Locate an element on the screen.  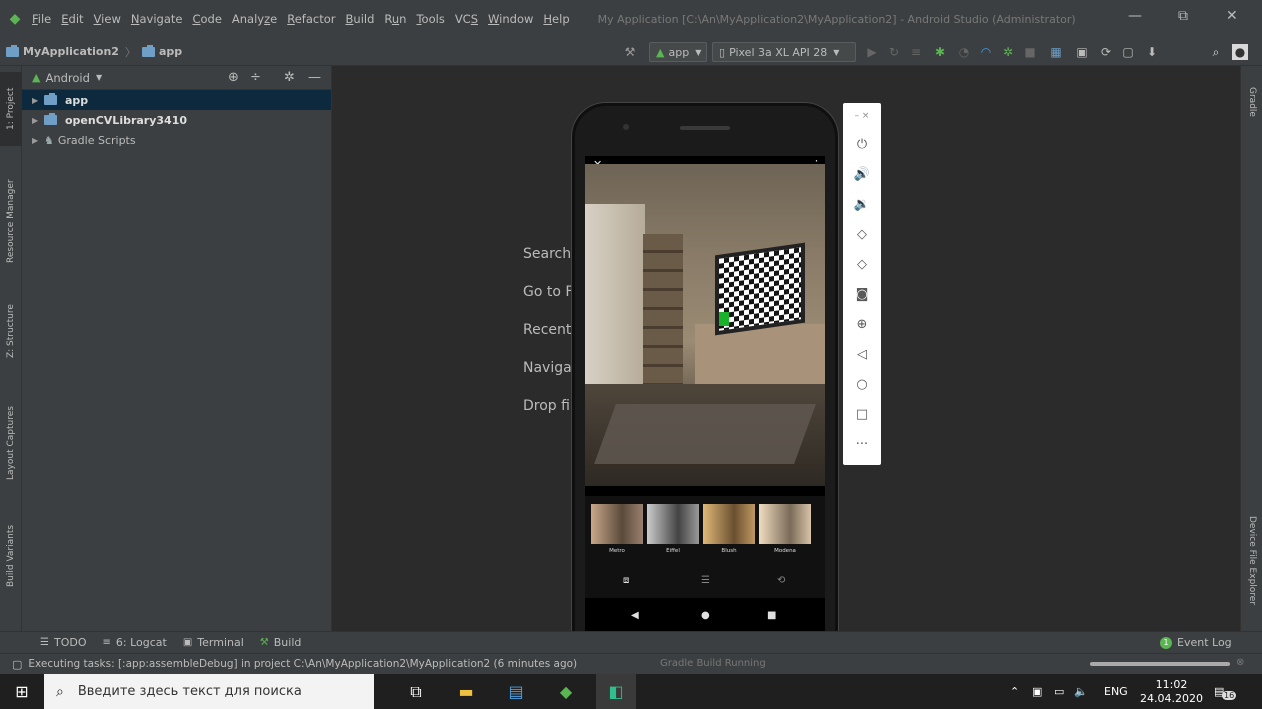
tool-tab-structure: Z: Structure is located at coordinates (11, 331).